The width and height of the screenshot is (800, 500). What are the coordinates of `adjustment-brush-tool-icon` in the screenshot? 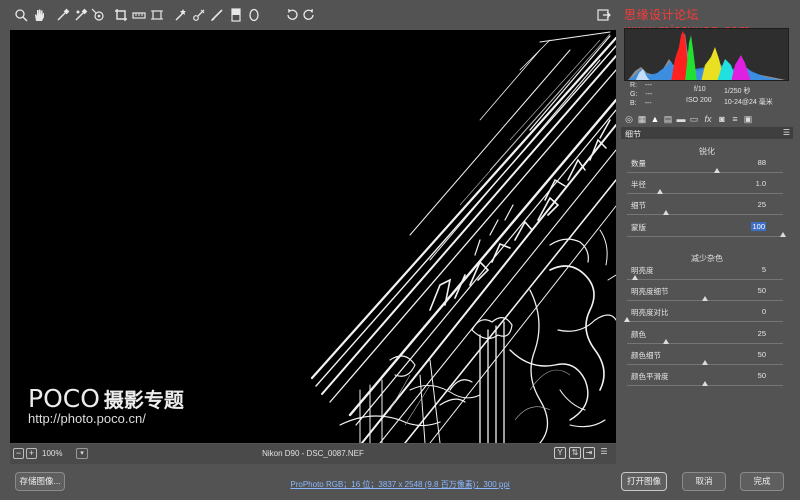 It's located at (217, 15).